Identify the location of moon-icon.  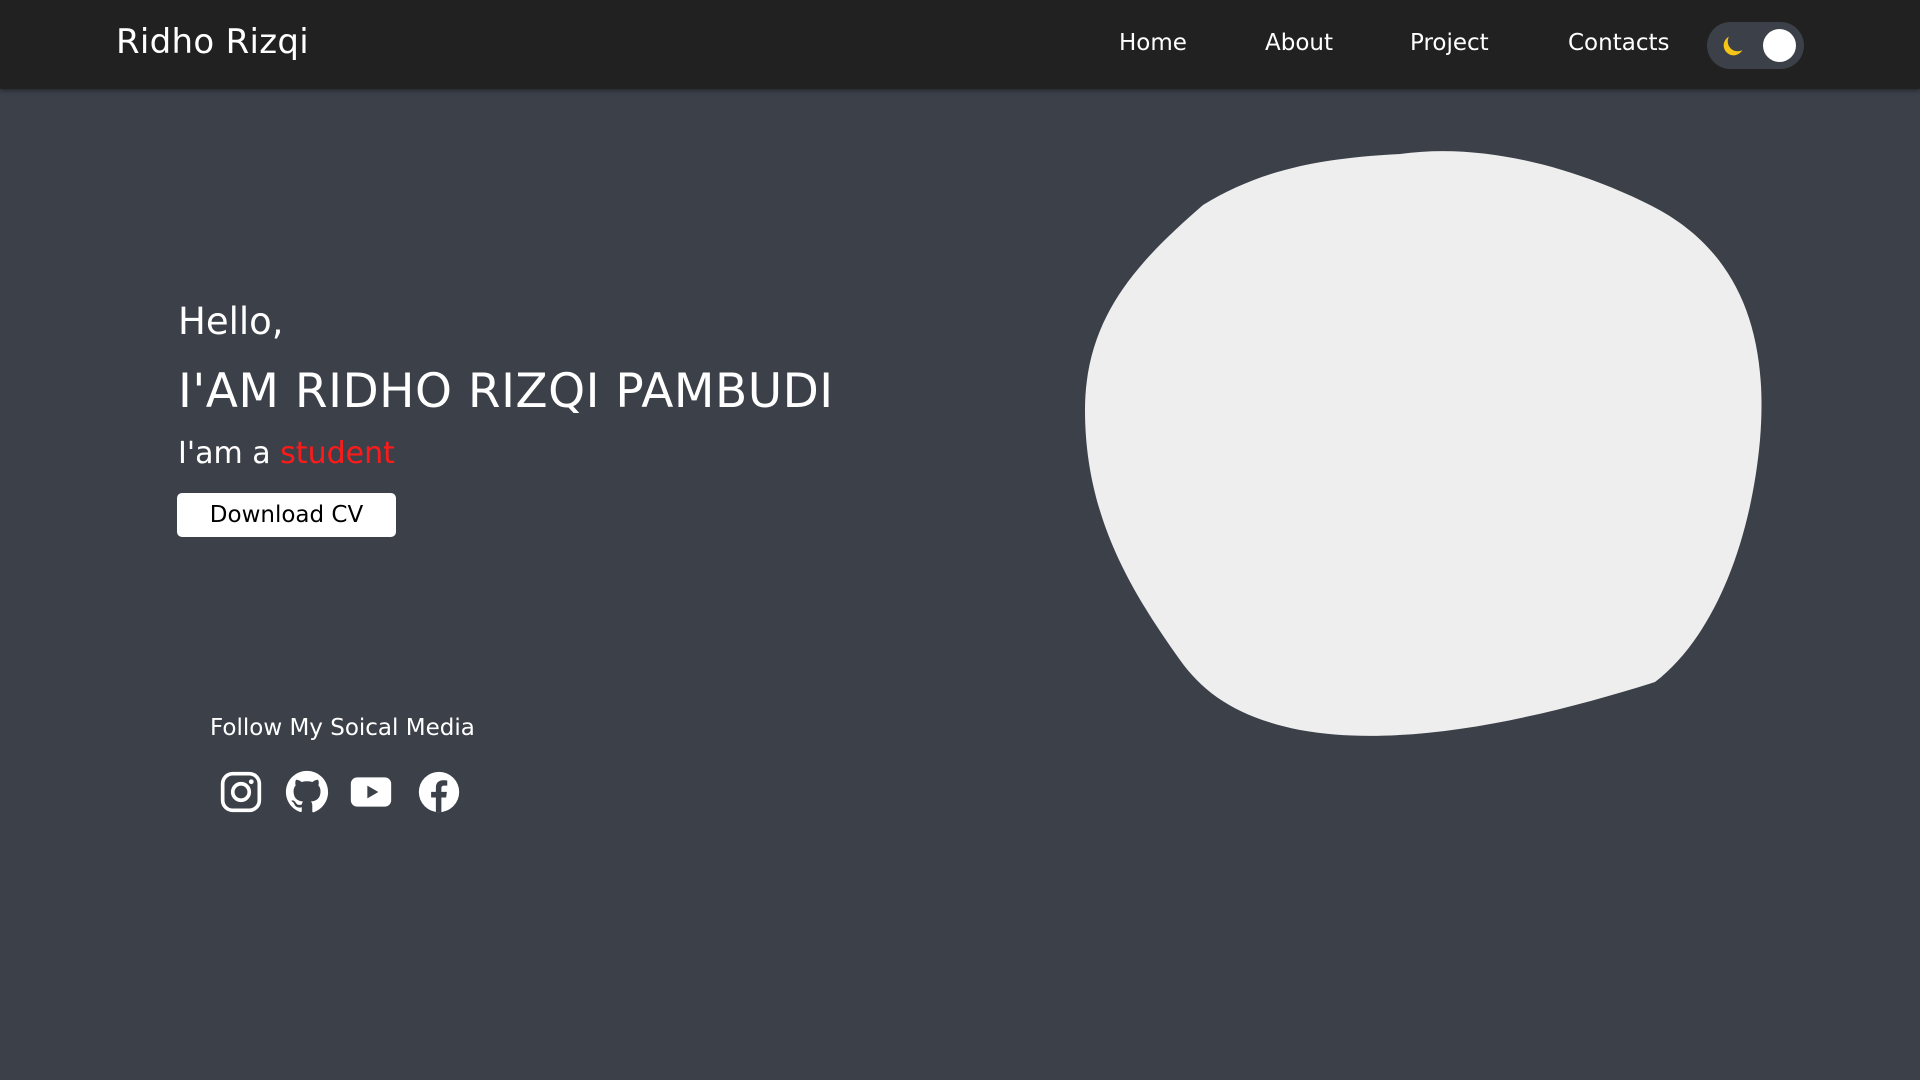
(1733, 46).